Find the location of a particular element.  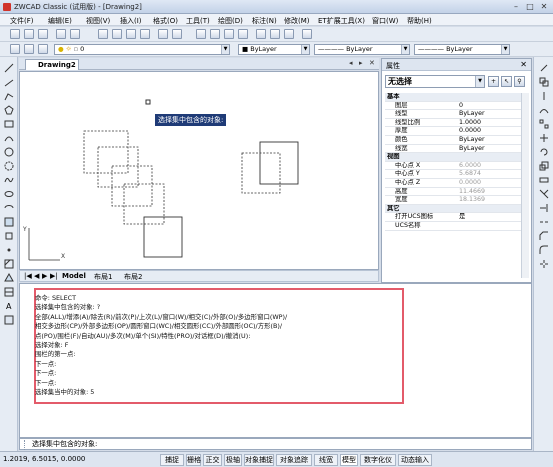

property-row: 线型 ByLayer is located at coordinates (457, 114).